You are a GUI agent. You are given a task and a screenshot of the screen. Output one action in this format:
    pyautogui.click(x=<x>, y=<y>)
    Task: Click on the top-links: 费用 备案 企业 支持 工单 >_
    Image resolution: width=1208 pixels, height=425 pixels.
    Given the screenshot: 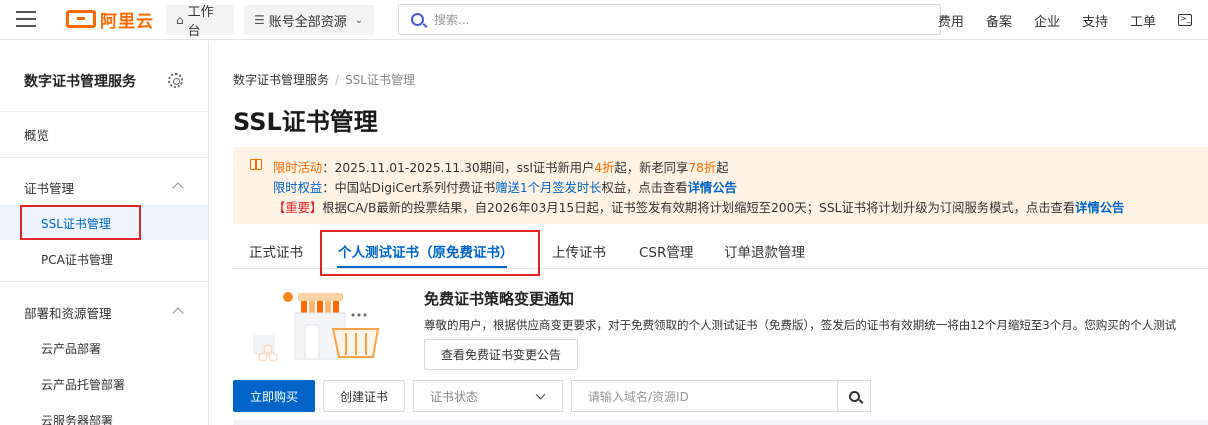 What is the action you would take?
    pyautogui.click(x=1054, y=20)
    